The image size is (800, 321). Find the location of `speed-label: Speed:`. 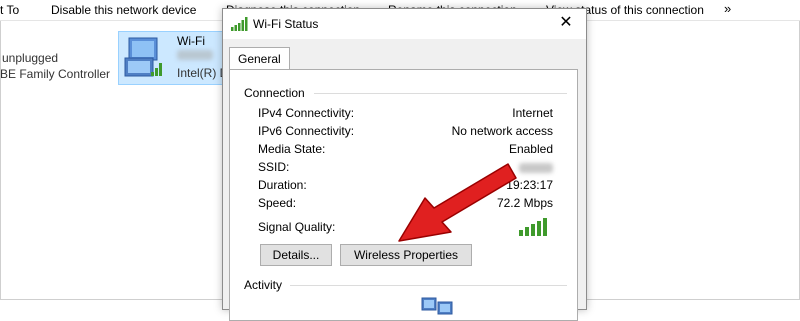

speed-label: Speed: is located at coordinates (277, 203).